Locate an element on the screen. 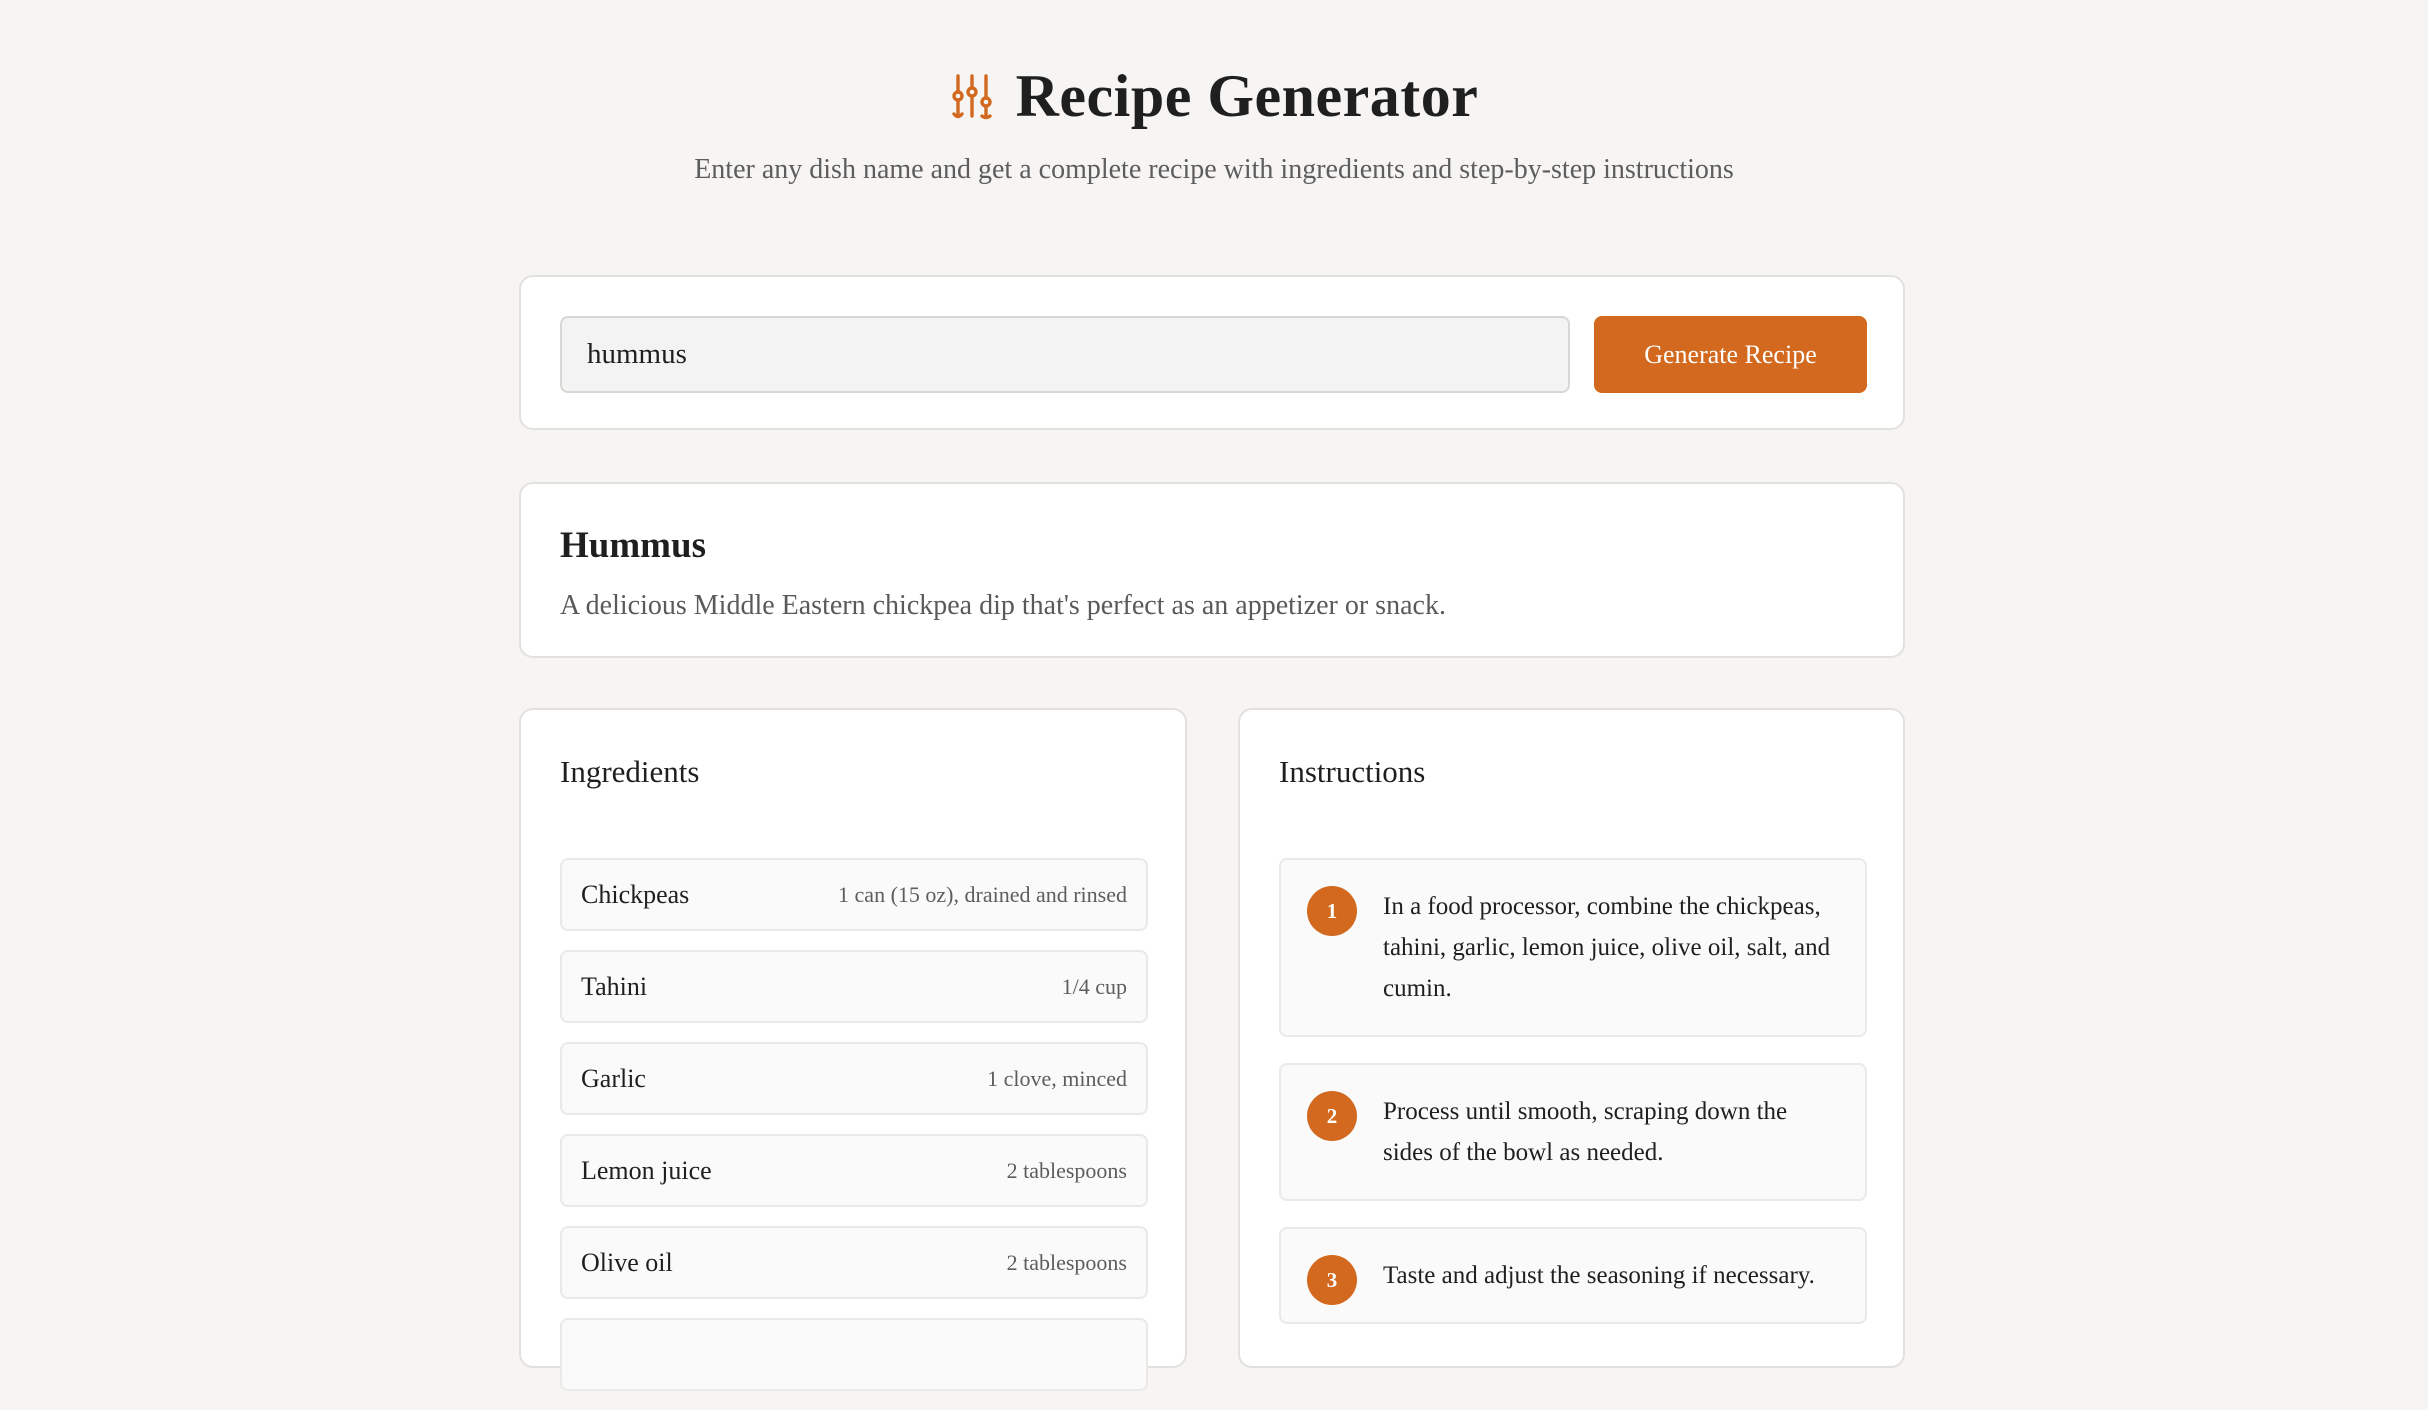 The width and height of the screenshot is (2428, 1410). ingredient-name: Olive oil is located at coordinates (627, 1262).